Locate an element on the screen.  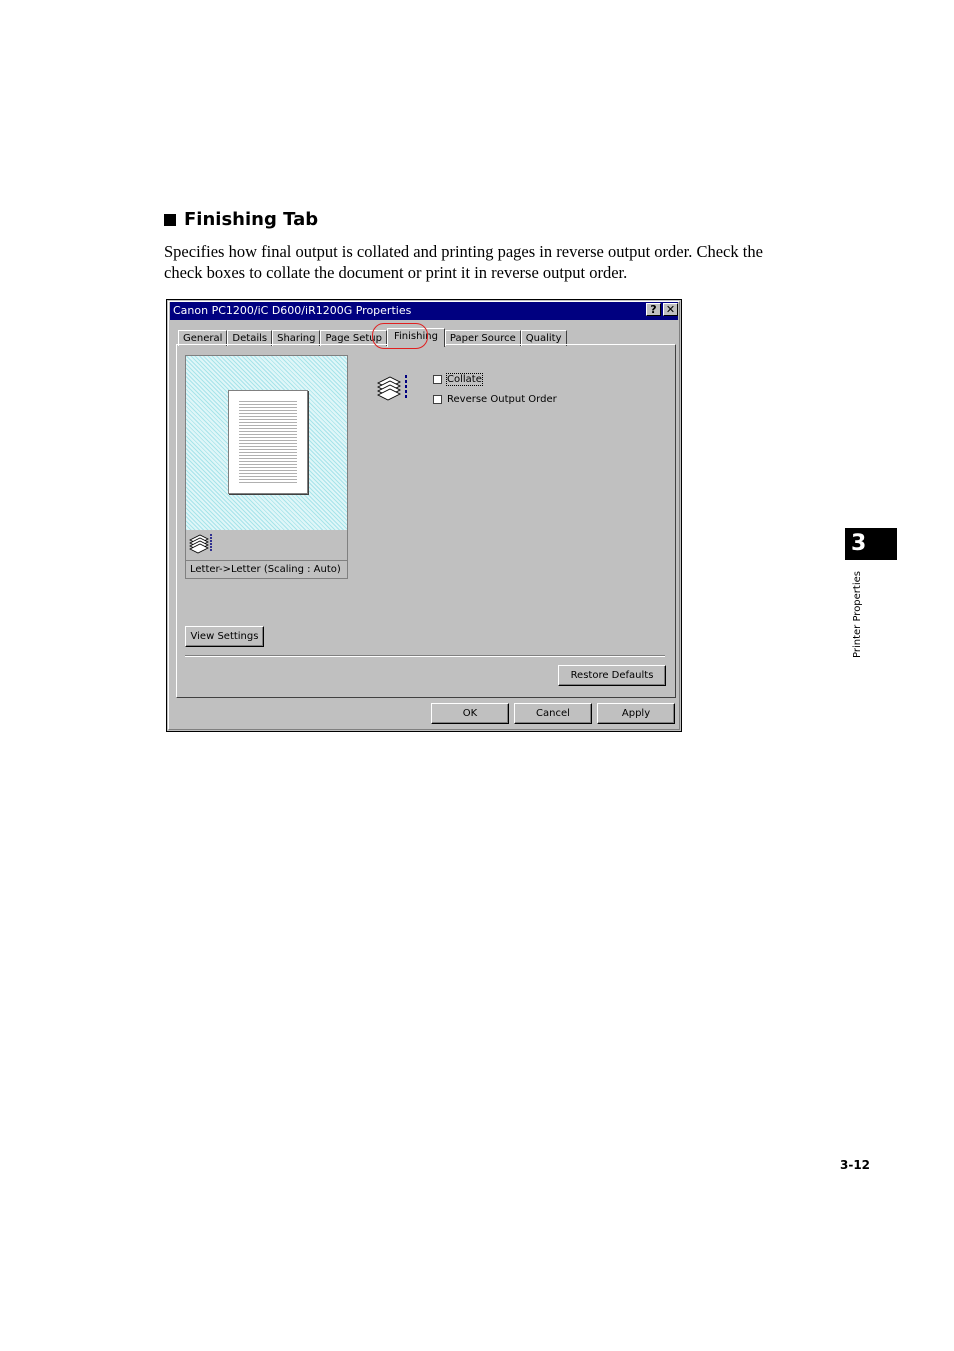
collate-checkbox is located at coordinates (437, 379).